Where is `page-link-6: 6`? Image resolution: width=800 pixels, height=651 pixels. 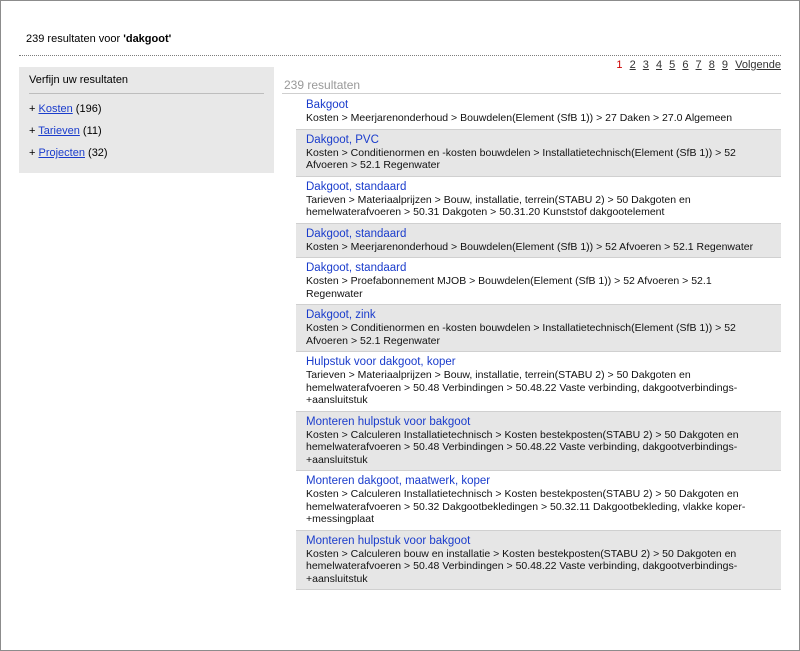 page-link-6: 6 is located at coordinates (685, 65).